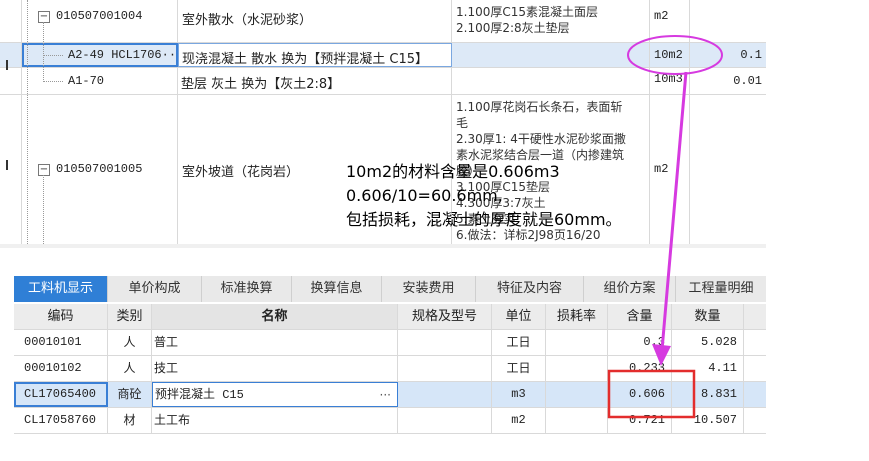  What do you see at coordinates (577, 316) in the screenshot?
I see `header-loss: 损耗率` at bounding box center [577, 316].